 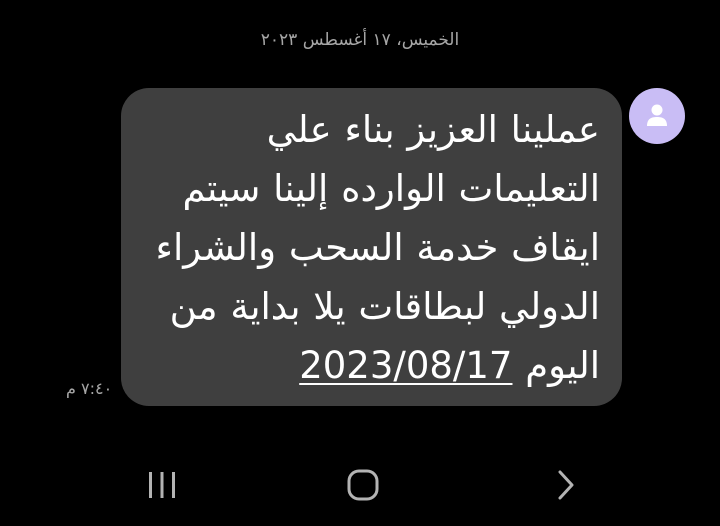 I want to click on home-icon, so click(x=363, y=485).